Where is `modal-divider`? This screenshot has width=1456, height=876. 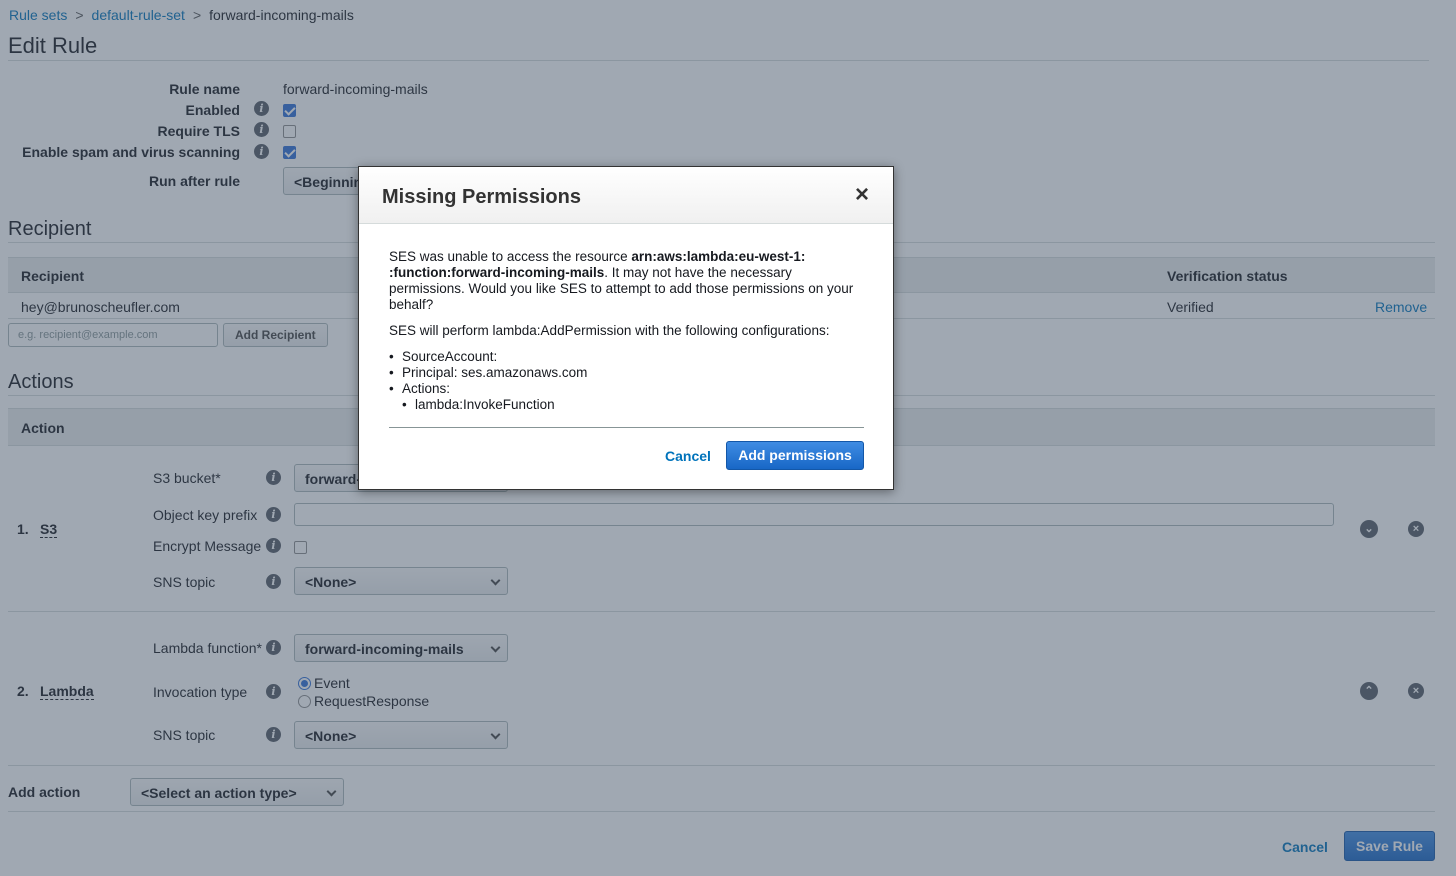 modal-divider is located at coordinates (626, 427).